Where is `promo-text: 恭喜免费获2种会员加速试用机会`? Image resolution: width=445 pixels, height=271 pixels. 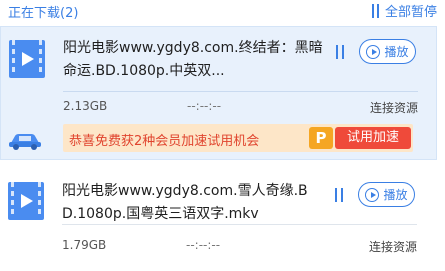 promo-text: 恭喜免费获2种会员加速试用机会 is located at coordinates (164, 141).